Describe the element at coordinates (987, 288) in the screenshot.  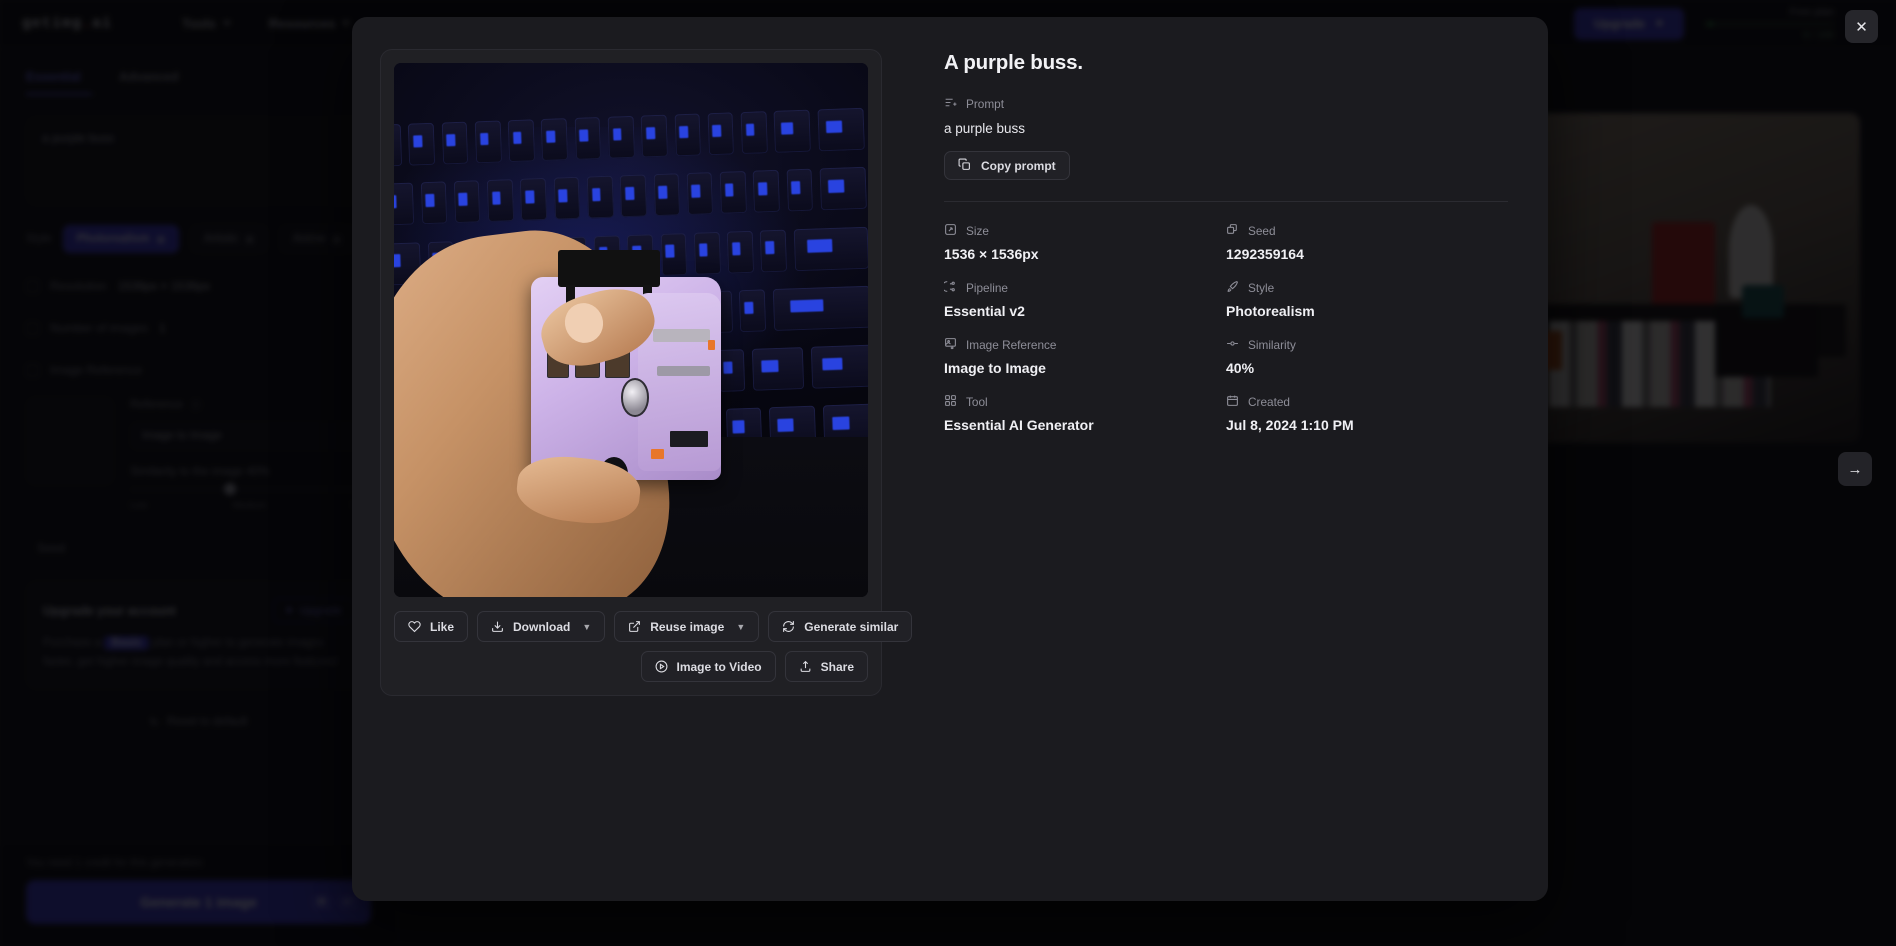
I see `metadata-label: Pipeline` at that location.